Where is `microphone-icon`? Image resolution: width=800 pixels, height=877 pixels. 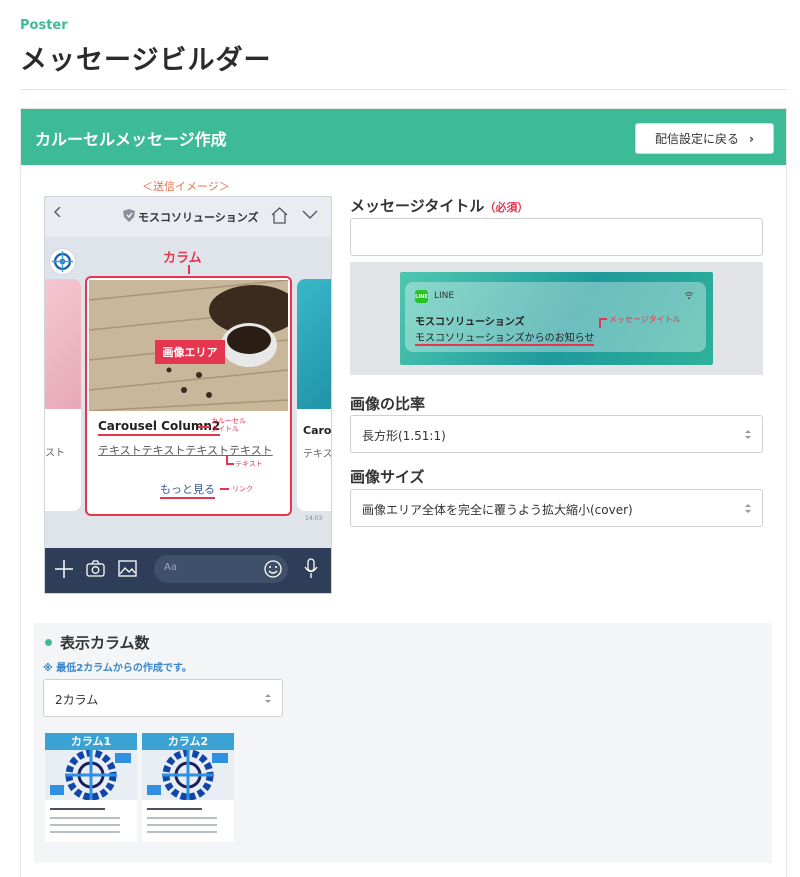
microphone-icon is located at coordinates (311, 568).